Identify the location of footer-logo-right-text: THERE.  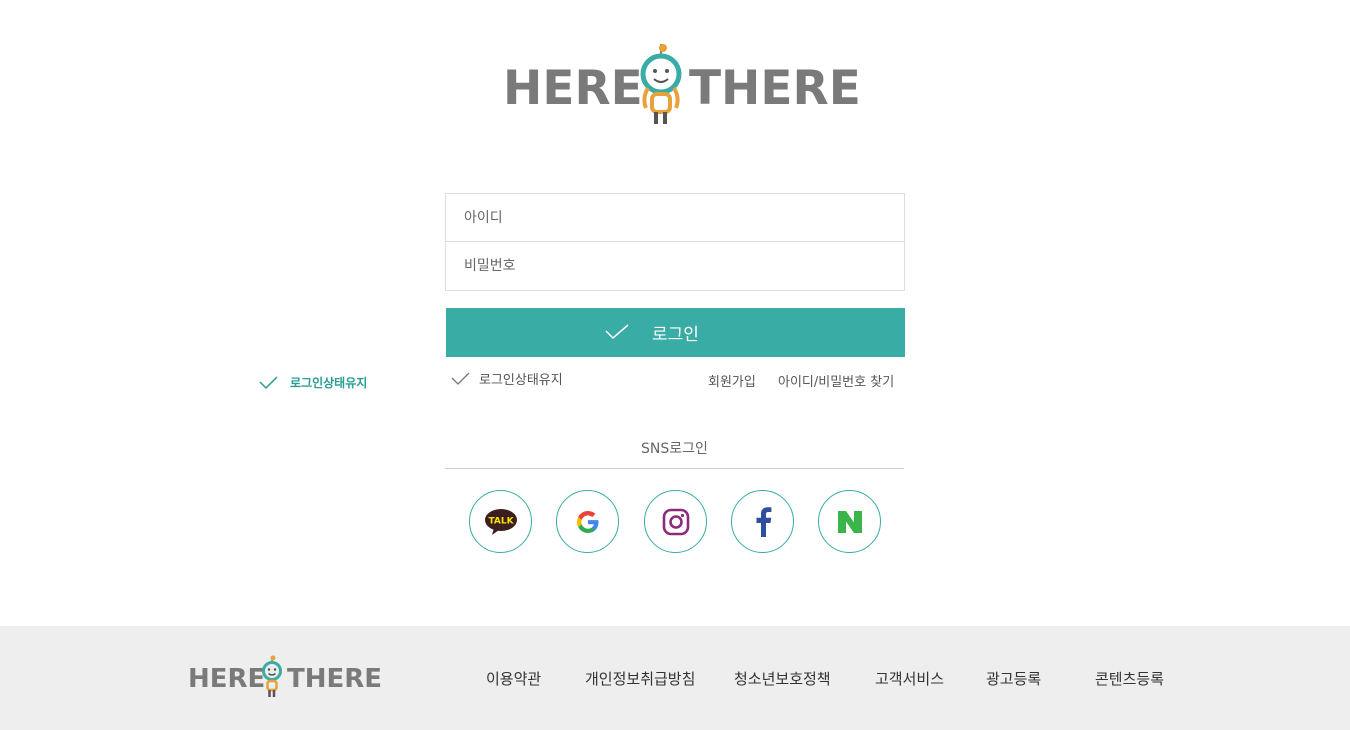
(335, 679).